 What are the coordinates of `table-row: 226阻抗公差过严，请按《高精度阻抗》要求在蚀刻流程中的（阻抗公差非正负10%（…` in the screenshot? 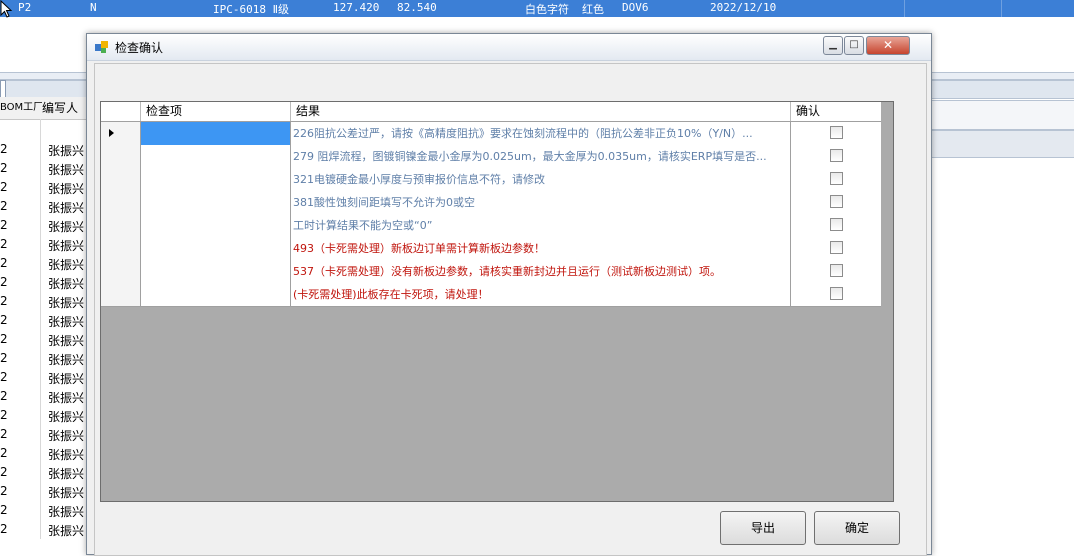 It's located at (491, 134).